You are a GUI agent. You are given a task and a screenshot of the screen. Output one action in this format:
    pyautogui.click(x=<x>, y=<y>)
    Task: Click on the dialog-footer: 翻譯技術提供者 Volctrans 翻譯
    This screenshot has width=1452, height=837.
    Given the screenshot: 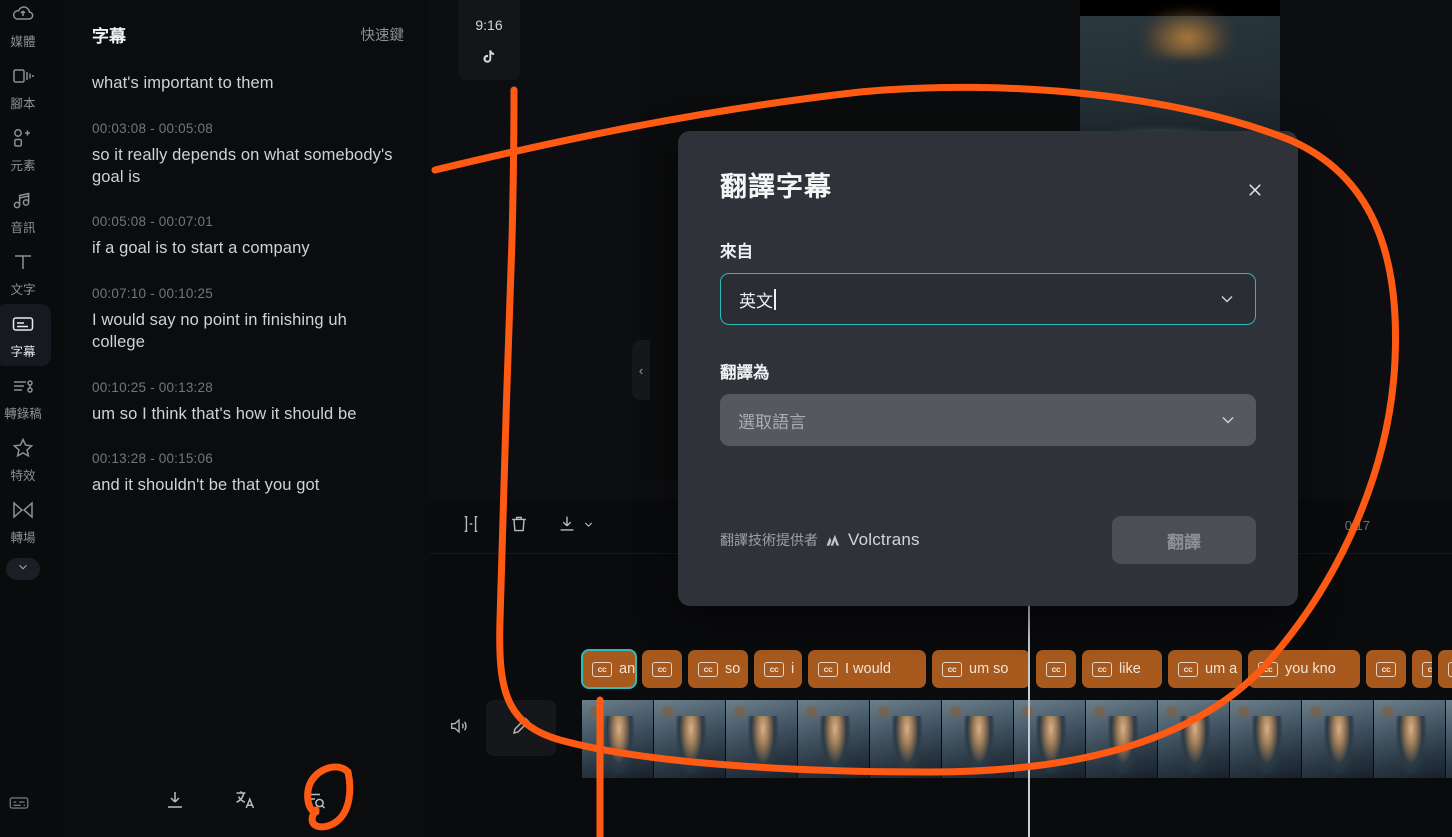 What is the action you would take?
    pyautogui.click(x=988, y=540)
    